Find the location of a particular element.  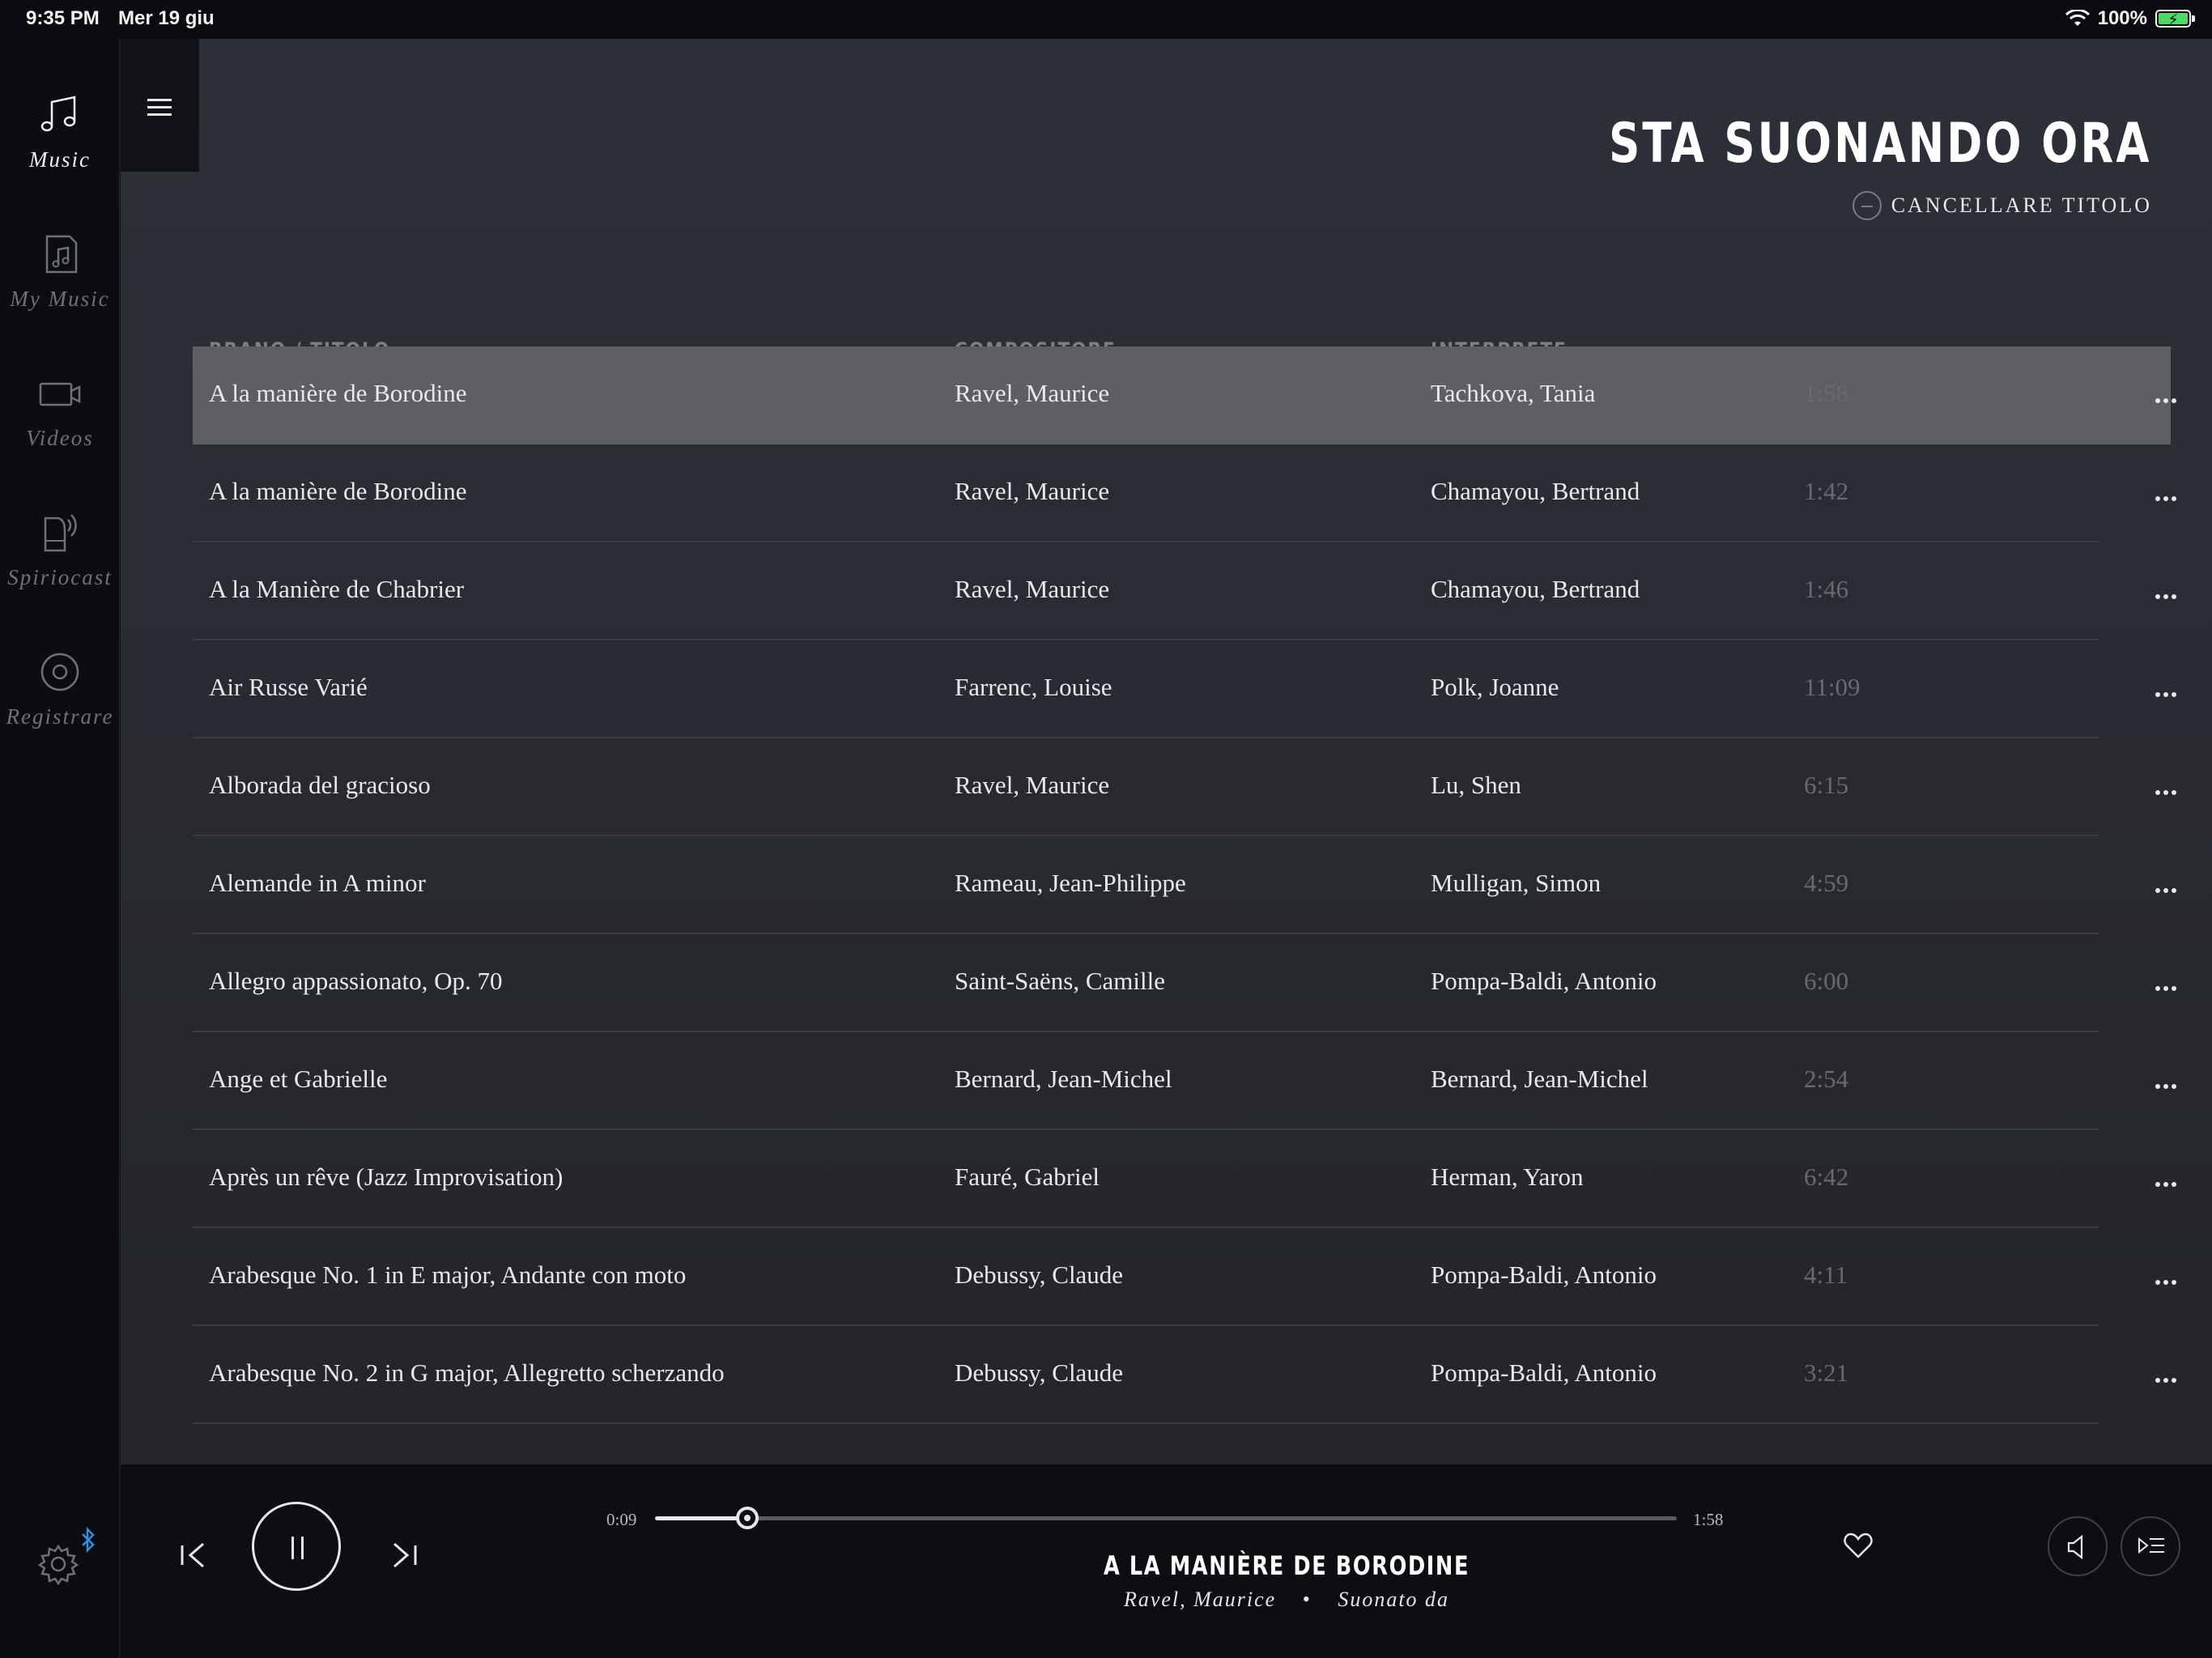

video-camera-icon is located at coordinates (60, 394).